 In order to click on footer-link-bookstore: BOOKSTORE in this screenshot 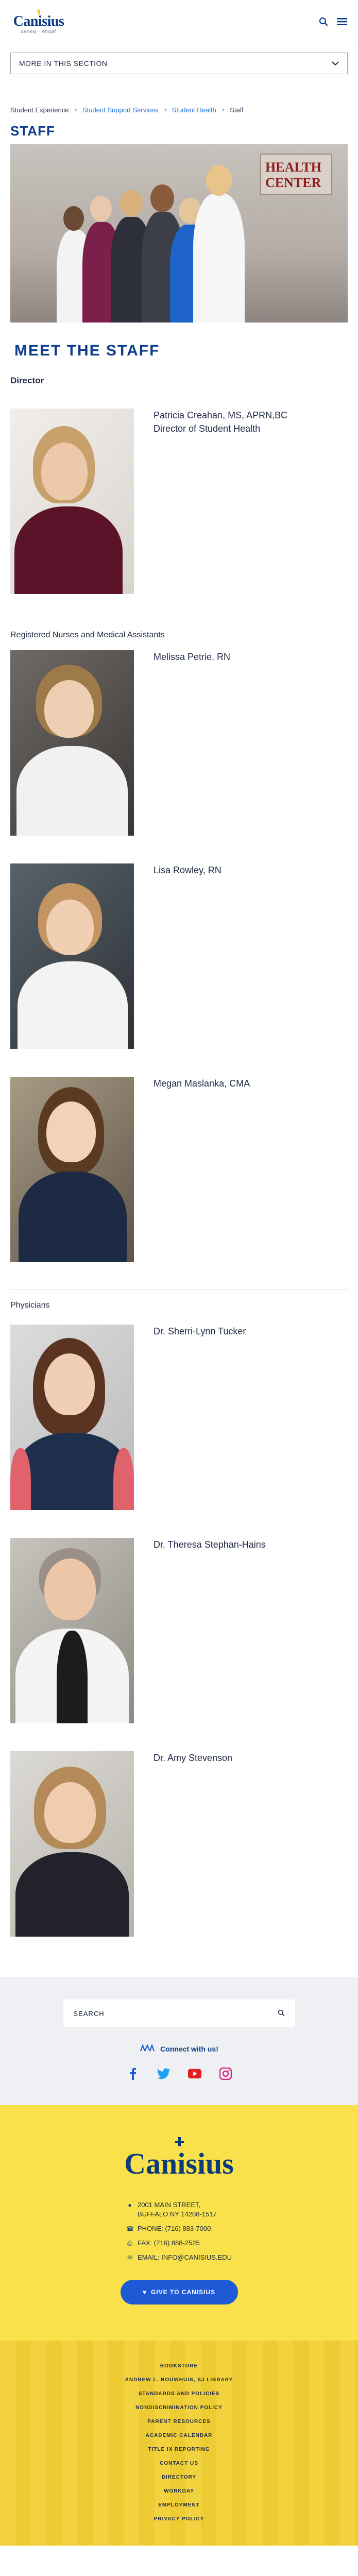, I will do `click(179, 2366)`.